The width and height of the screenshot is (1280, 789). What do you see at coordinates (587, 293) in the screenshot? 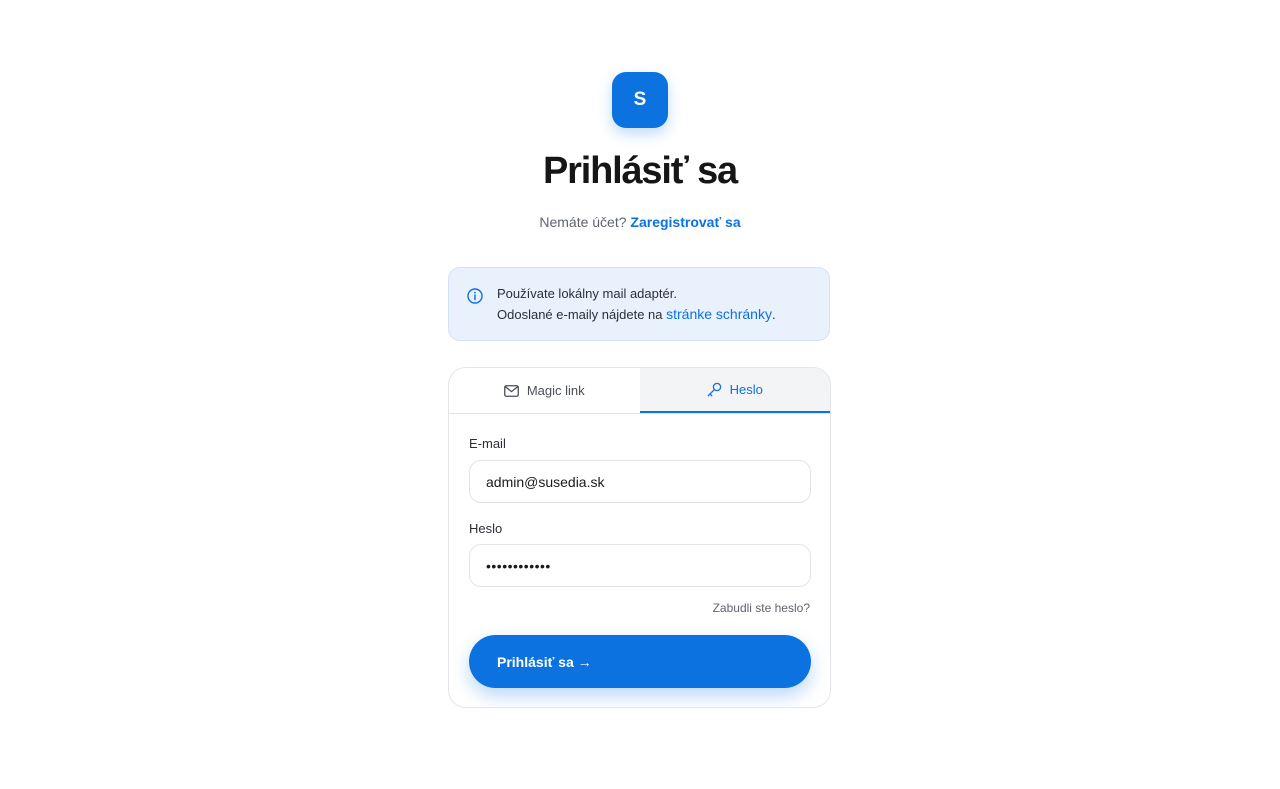
I see `notice-line1: Používate lokálny mail adaptér.` at bounding box center [587, 293].